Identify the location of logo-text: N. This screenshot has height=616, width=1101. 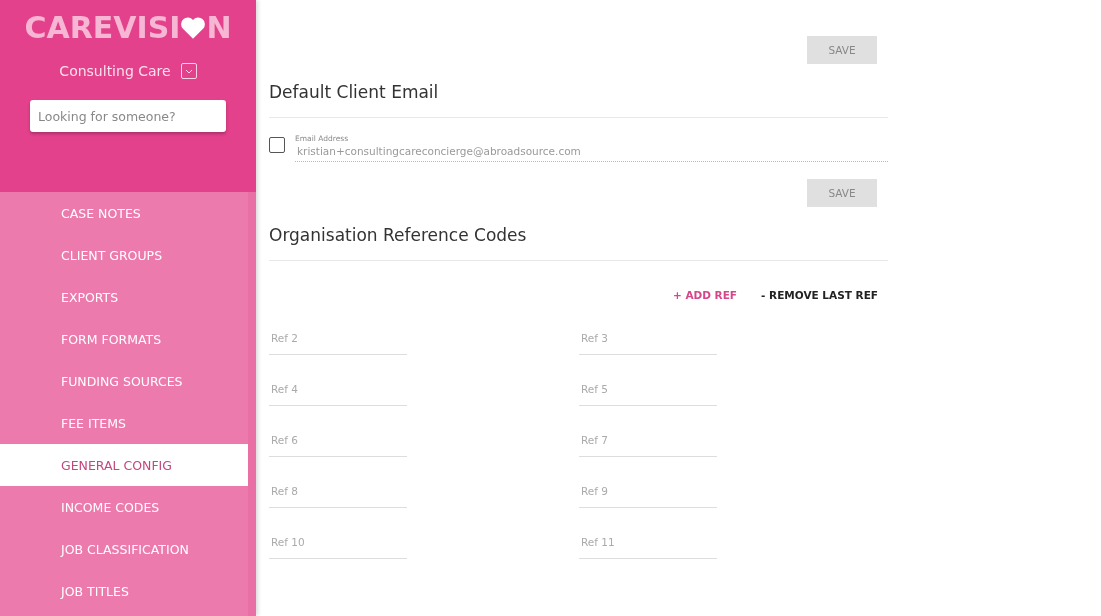
(219, 27).